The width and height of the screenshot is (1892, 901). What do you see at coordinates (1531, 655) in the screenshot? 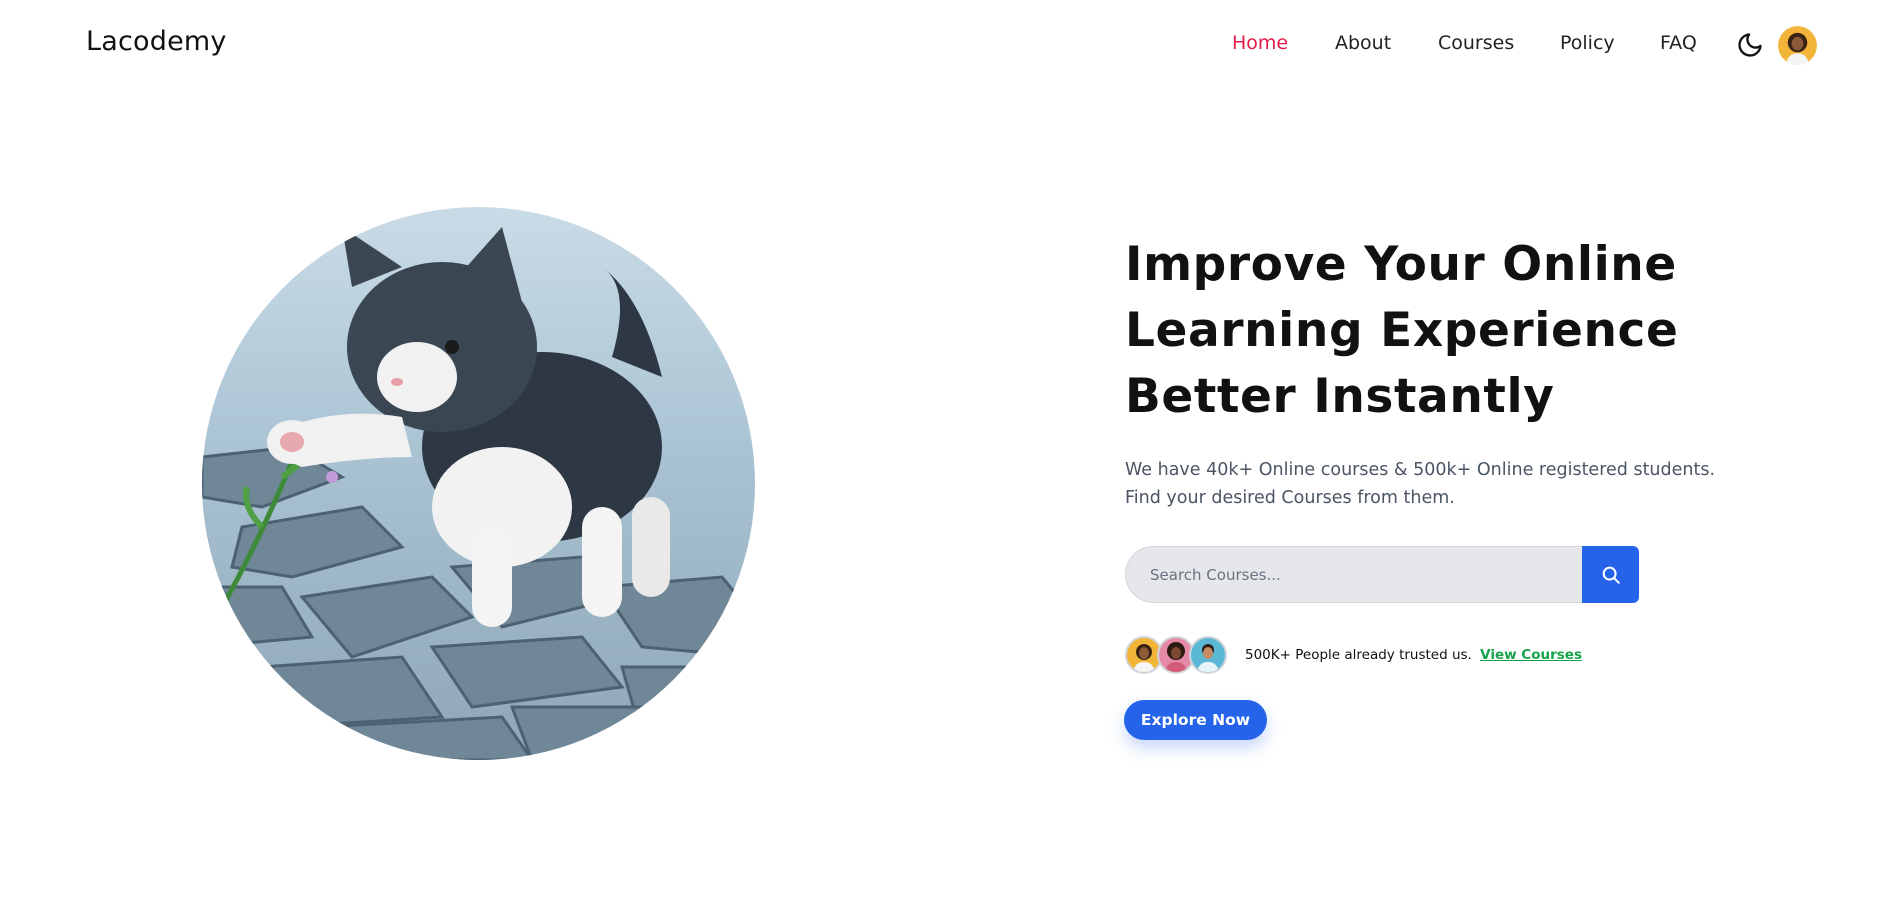
I see `view-courses-link: View Courses` at bounding box center [1531, 655].